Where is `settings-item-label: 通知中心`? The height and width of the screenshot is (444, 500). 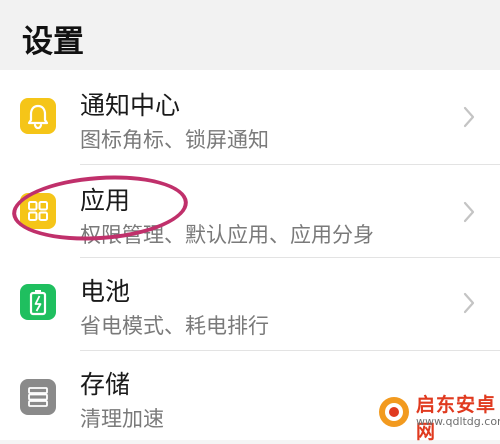
settings-item-label: 通知中心 is located at coordinates (130, 105).